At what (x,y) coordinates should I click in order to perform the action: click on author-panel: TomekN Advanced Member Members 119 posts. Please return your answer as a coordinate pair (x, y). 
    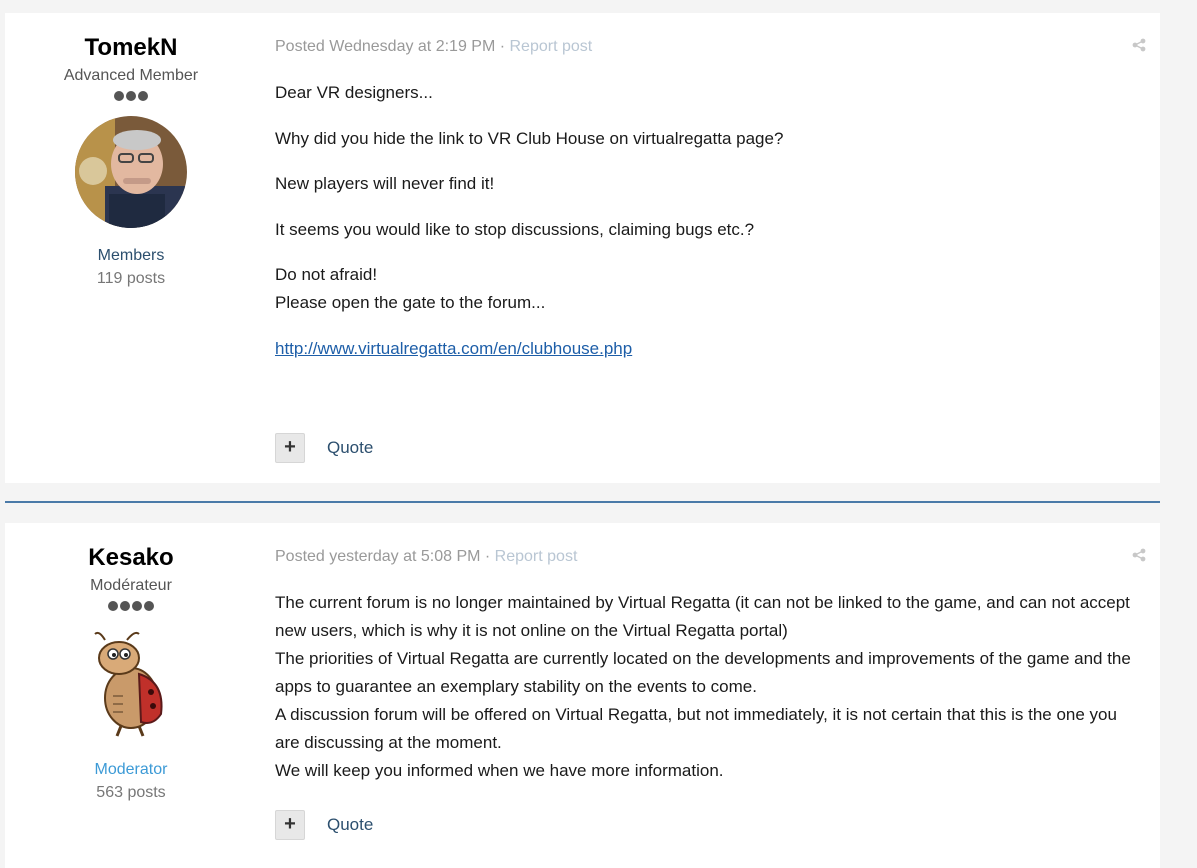
    Looking at the image, I should click on (131, 151).